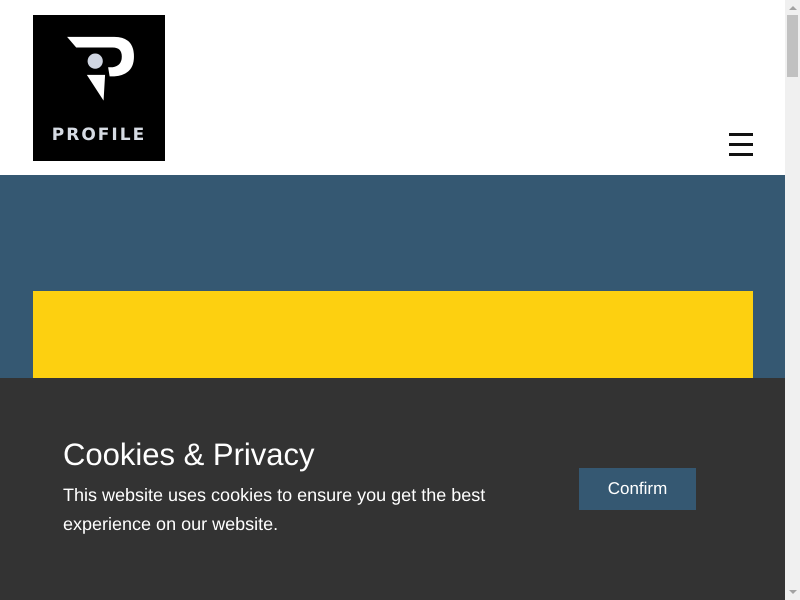 The height and width of the screenshot is (600, 800). What do you see at coordinates (99, 88) in the screenshot?
I see `logo: PROFILE` at bounding box center [99, 88].